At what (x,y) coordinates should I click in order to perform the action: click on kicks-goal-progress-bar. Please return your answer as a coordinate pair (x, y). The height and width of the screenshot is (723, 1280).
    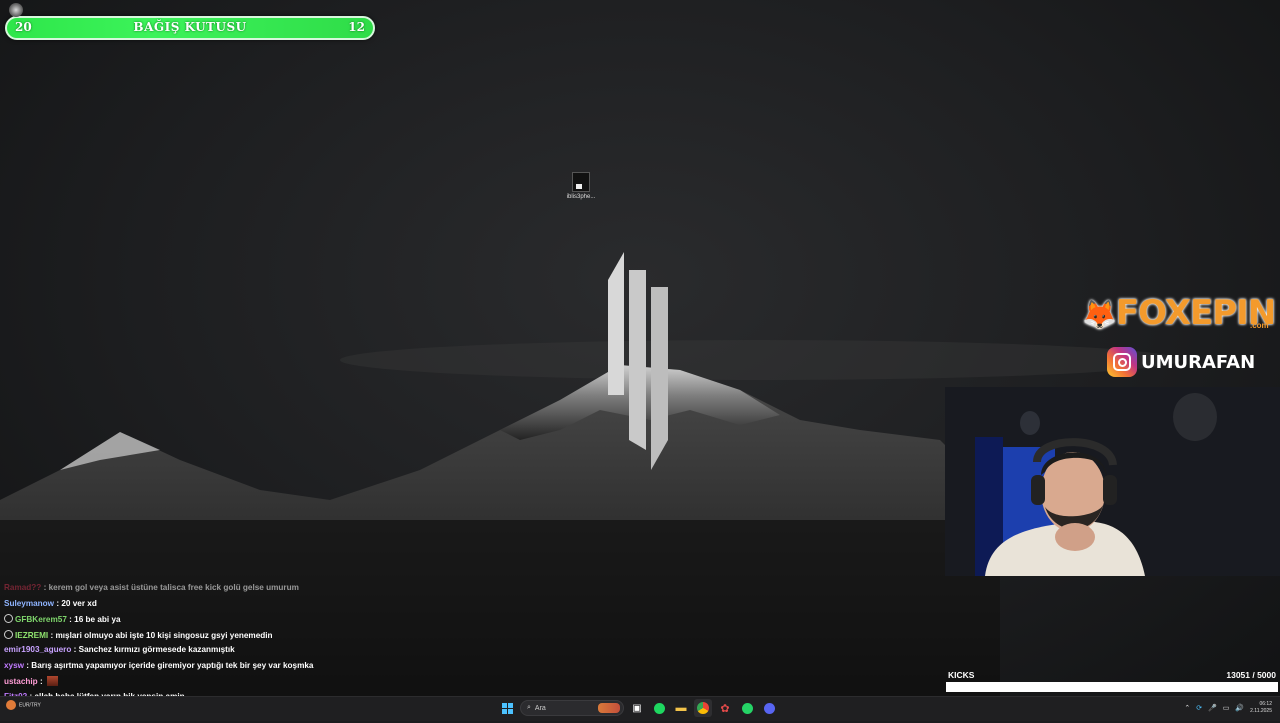
    Looking at the image, I should click on (1112, 687).